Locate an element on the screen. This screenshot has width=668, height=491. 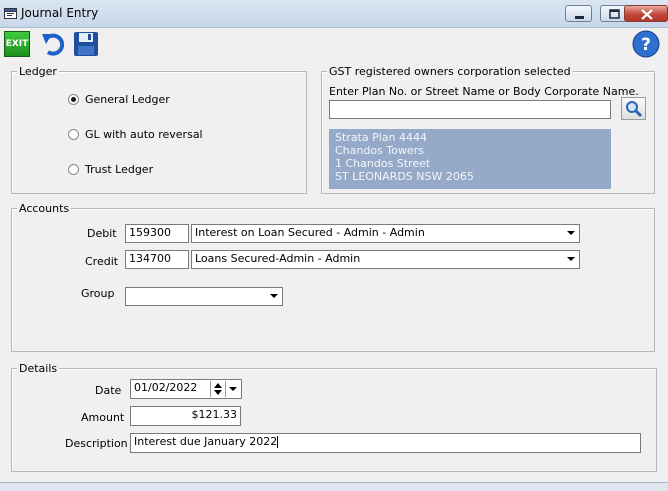
debit-account-value: Interest on Loan Secured - Admin - Admin is located at coordinates (310, 232).